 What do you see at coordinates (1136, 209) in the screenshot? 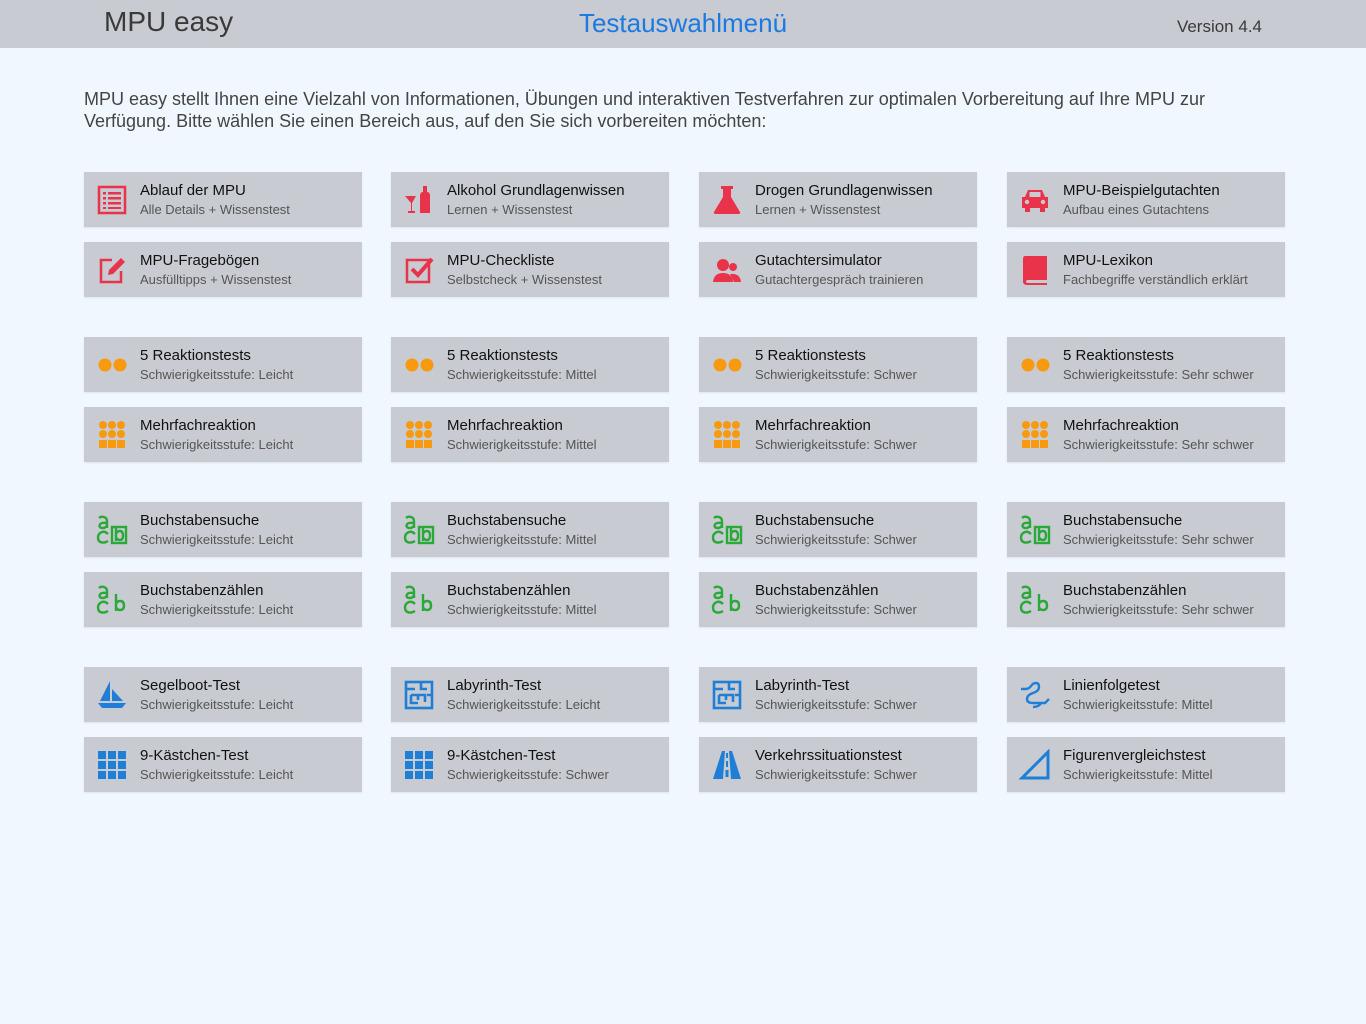
I see `tile-subtitle: Aufbau eines Gutachtens` at bounding box center [1136, 209].